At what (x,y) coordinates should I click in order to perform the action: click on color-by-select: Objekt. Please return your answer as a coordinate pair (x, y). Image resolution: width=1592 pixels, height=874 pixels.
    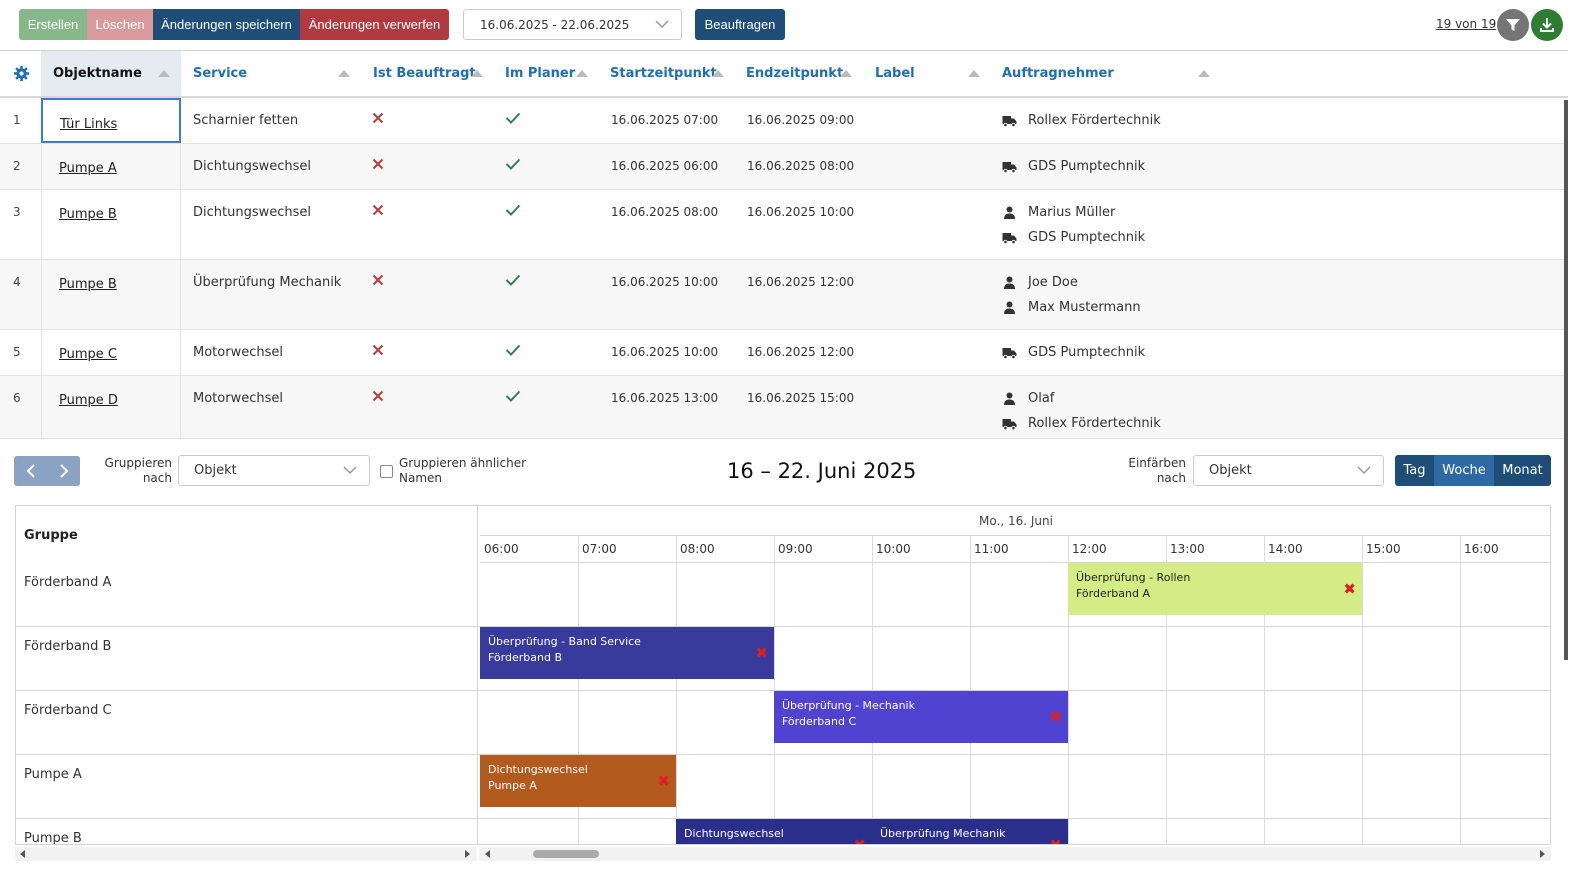
    Looking at the image, I should click on (1288, 470).